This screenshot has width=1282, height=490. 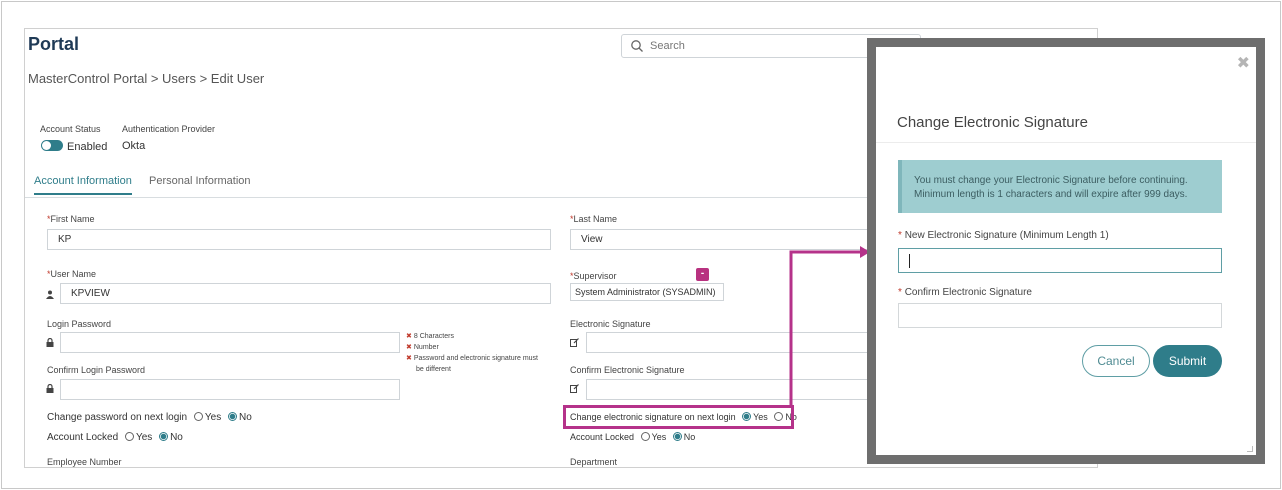 What do you see at coordinates (627, 370) in the screenshot?
I see `confirm-esig-label: Confirm Electronic Signature` at bounding box center [627, 370].